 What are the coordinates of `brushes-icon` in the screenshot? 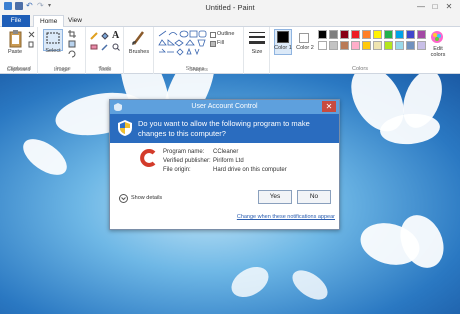 It's located at (139, 38).